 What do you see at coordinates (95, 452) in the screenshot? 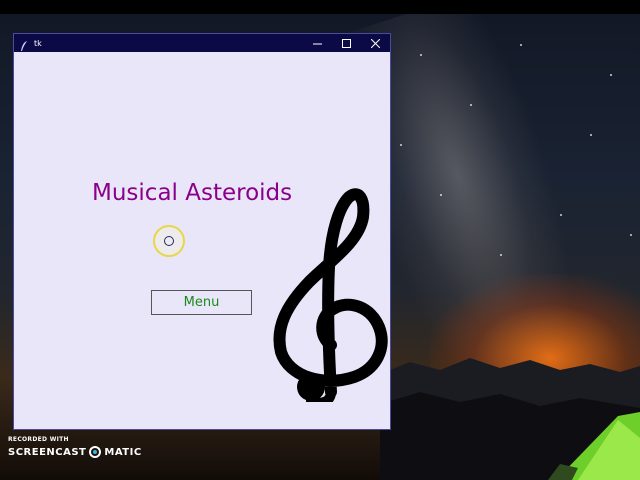
I see `record-icon` at bounding box center [95, 452].